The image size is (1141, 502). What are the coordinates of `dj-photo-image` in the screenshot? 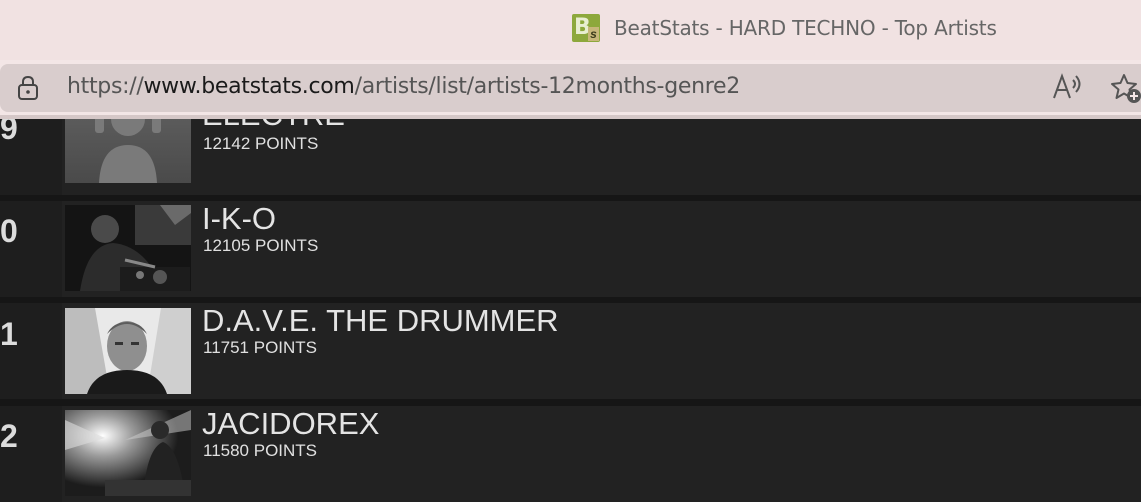 It's located at (128, 248).